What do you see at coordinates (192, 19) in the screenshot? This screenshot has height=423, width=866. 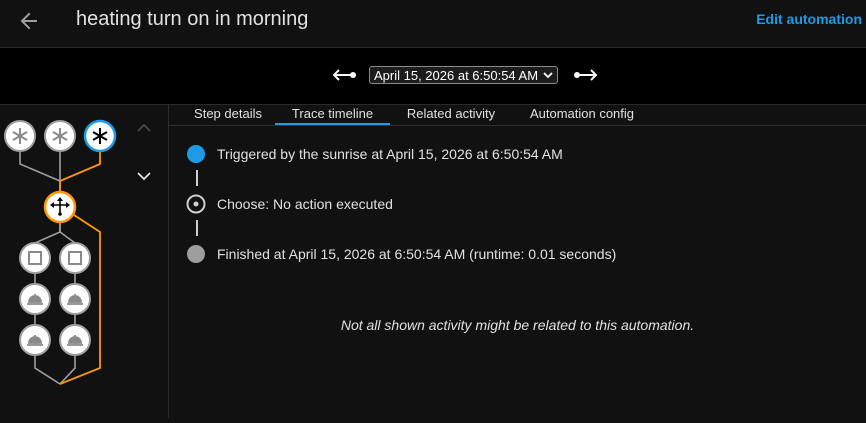 I see `page-title: heating turn on in morning` at bounding box center [192, 19].